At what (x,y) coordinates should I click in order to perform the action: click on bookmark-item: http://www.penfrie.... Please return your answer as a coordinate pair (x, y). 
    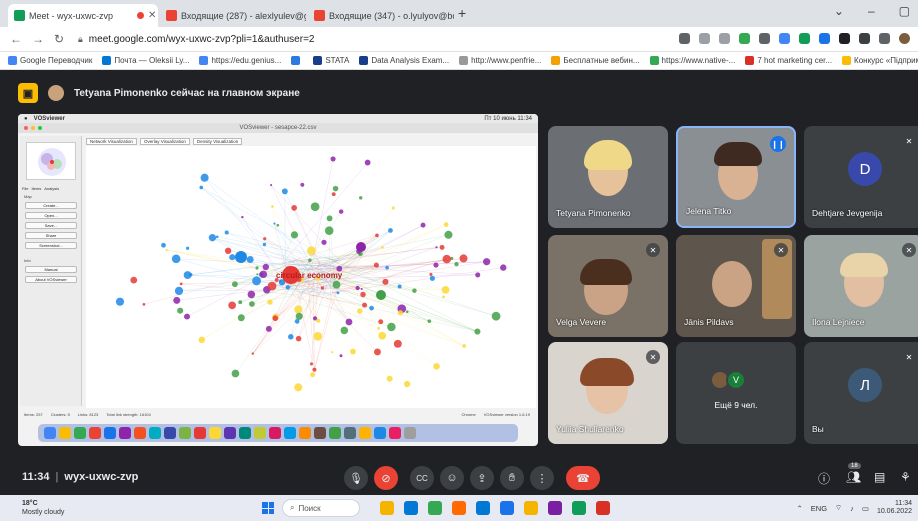
    Looking at the image, I should click on (500, 60).